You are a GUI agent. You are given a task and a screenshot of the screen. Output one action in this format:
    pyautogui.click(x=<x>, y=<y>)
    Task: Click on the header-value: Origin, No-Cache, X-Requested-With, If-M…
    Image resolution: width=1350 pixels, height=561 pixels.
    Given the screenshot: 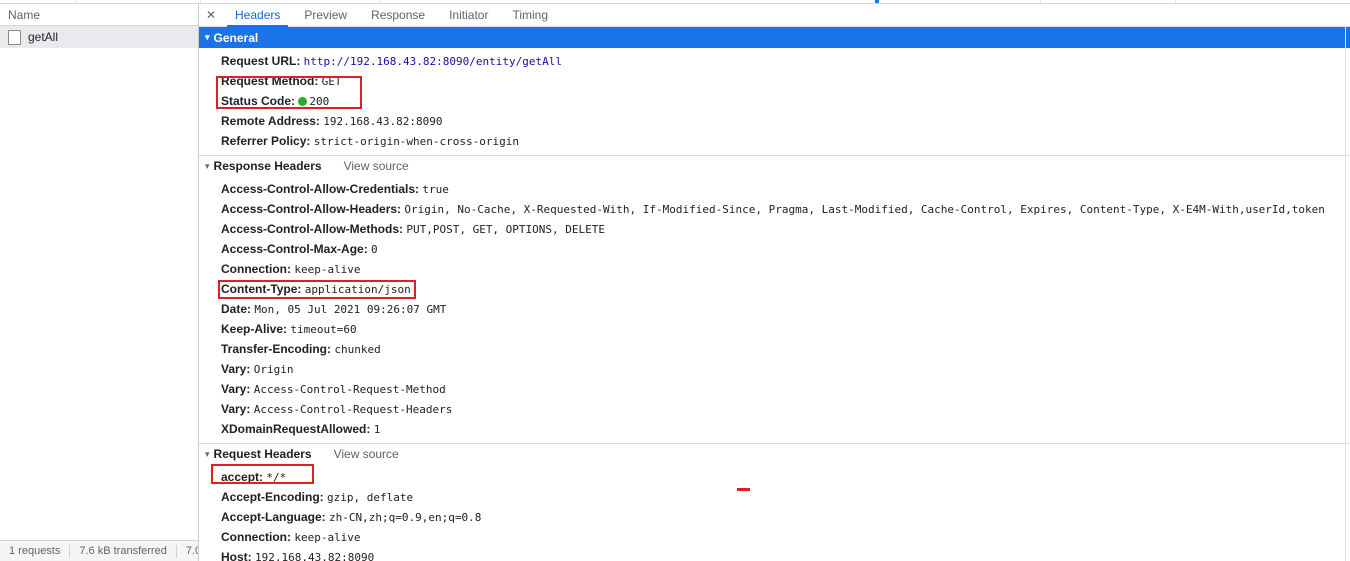 What is the action you would take?
    pyautogui.click(x=864, y=209)
    